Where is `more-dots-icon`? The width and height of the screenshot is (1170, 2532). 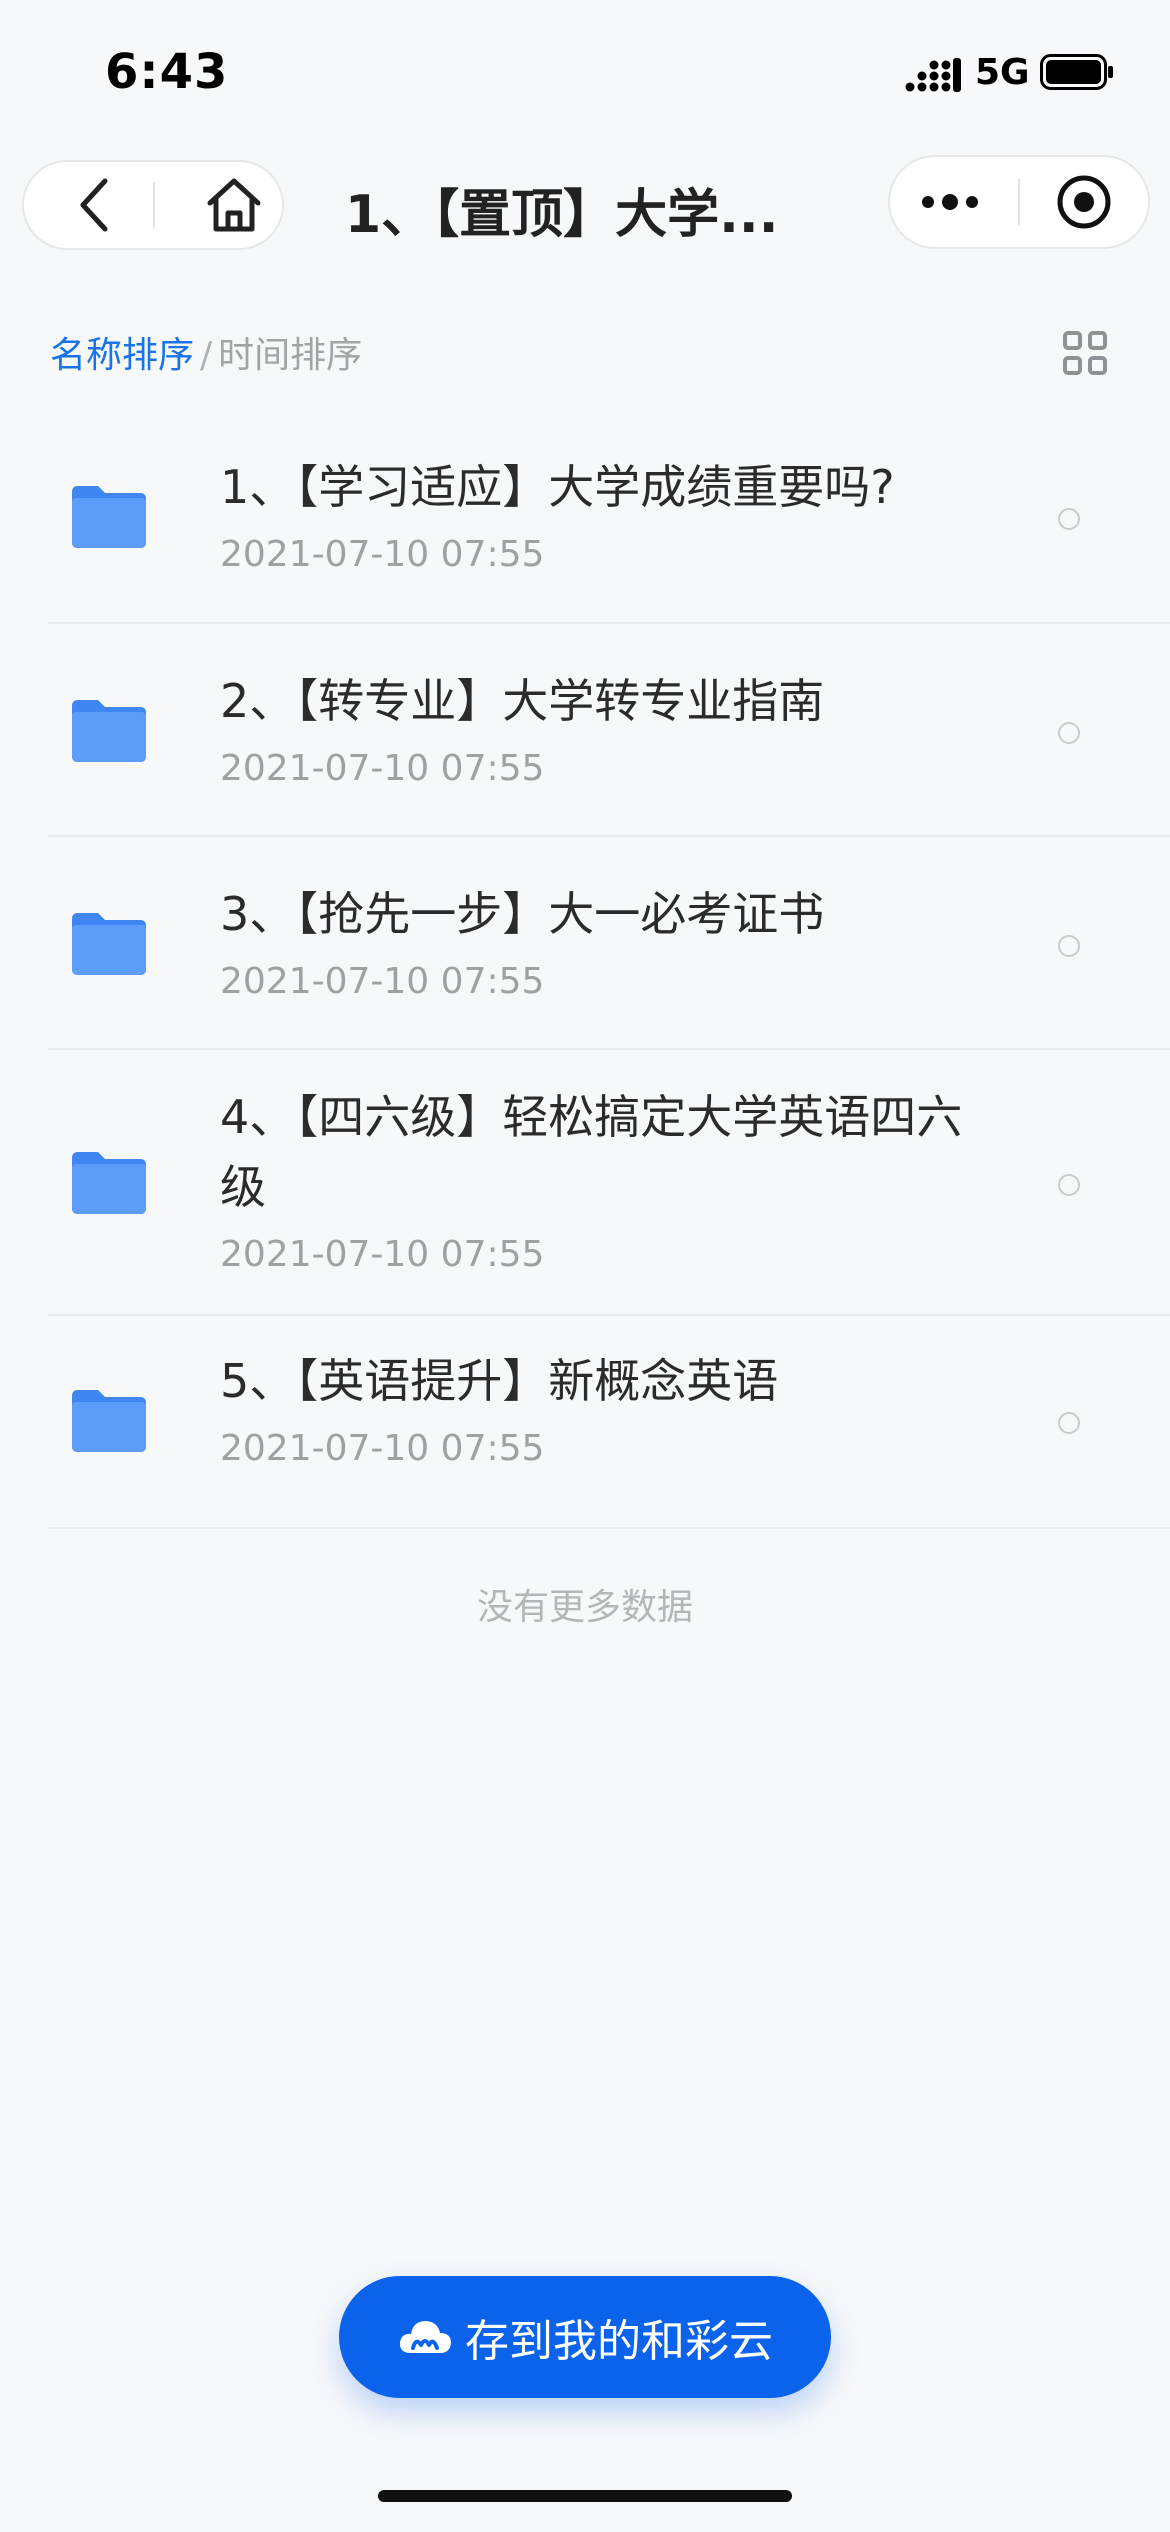
more-dots-icon is located at coordinates (950, 202).